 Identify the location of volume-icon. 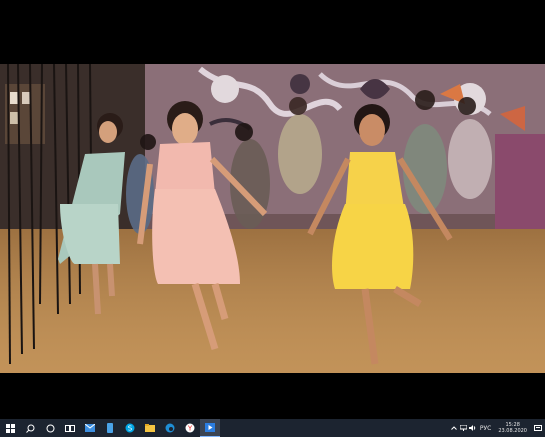
(472, 428).